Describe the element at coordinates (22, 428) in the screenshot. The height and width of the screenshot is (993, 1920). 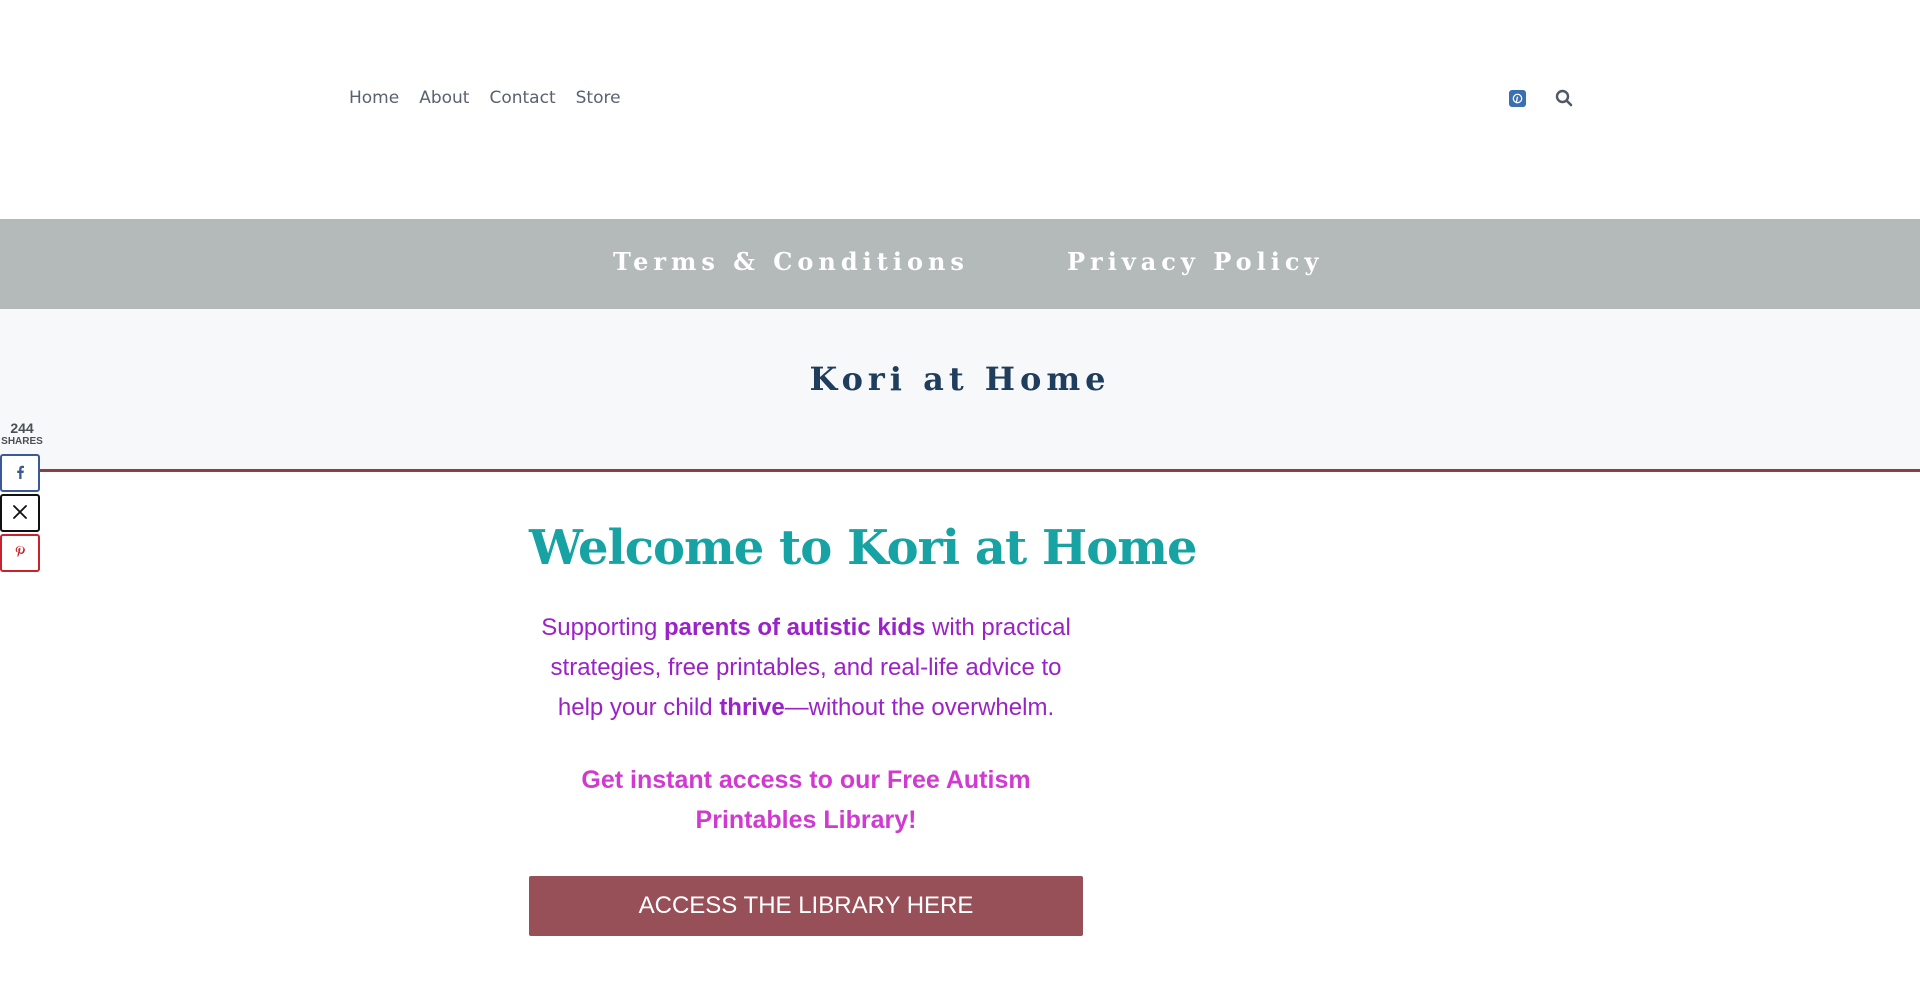
I see `share-count: 244` at that location.